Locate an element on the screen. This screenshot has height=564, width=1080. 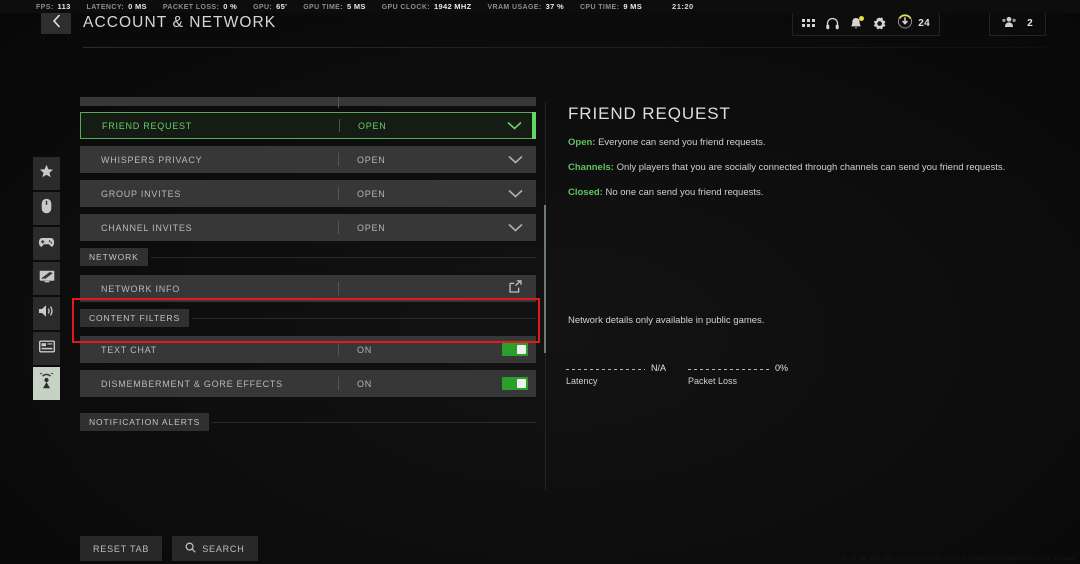
perf-stat: GPU: 65' is located at coordinates (270, 6).